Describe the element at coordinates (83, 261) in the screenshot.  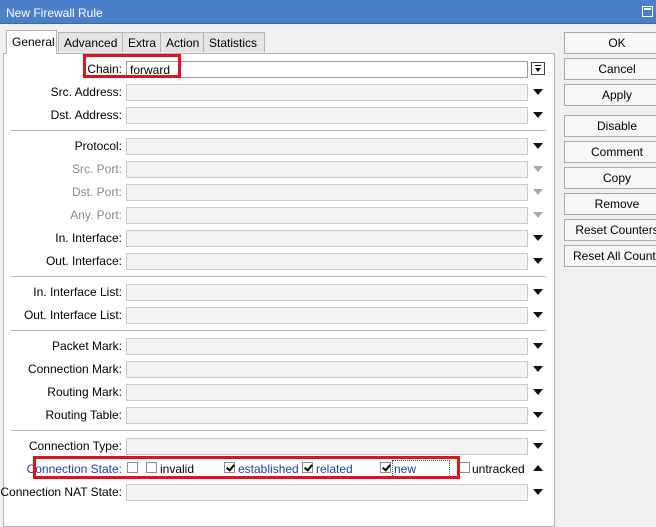
I see `out-interface-label: Out. Interface:` at that location.